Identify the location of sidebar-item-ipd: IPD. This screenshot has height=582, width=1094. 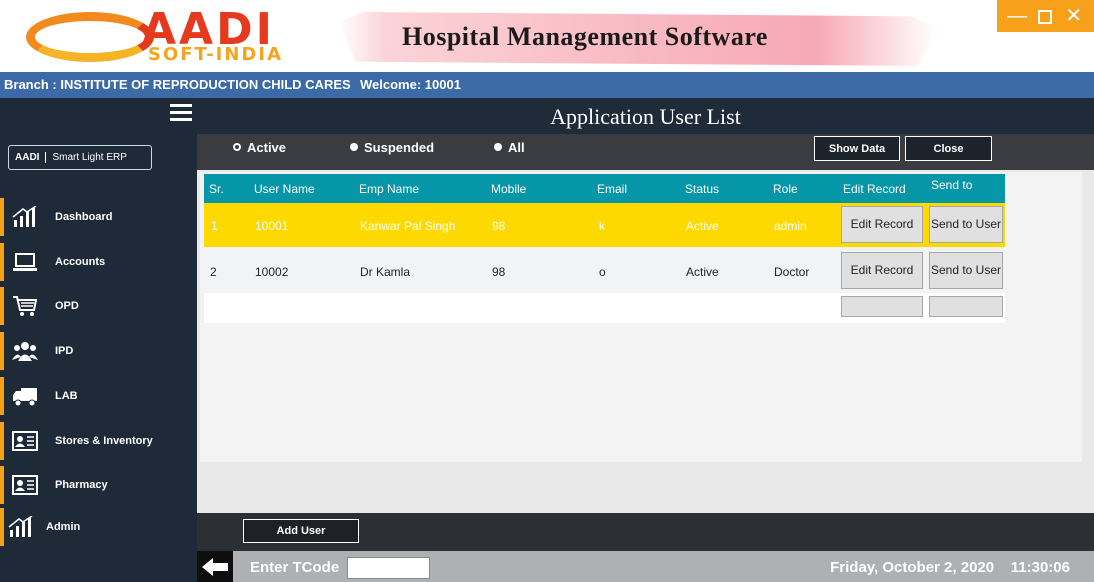
(98, 351).